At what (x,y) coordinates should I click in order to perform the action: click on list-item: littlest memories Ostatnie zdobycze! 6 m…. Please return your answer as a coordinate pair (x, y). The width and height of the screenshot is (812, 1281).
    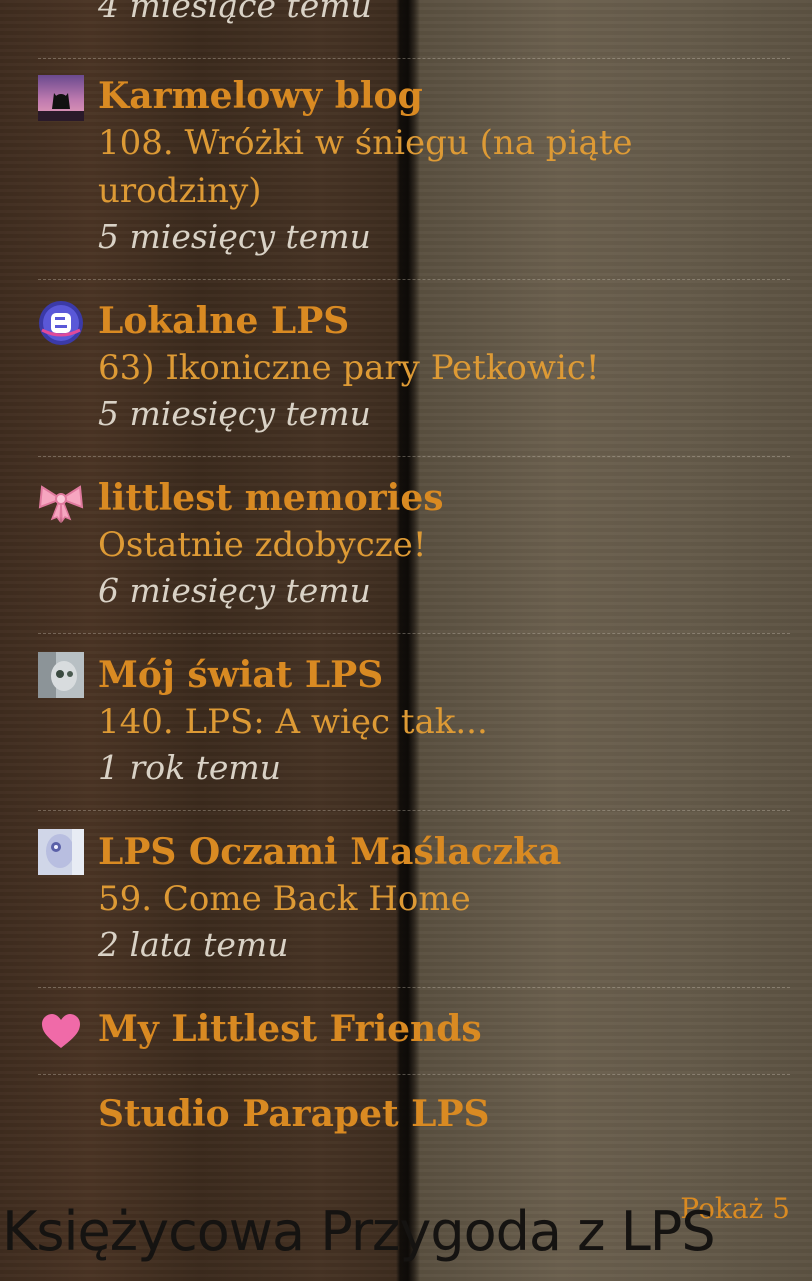
    Looking at the image, I should click on (414, 545).